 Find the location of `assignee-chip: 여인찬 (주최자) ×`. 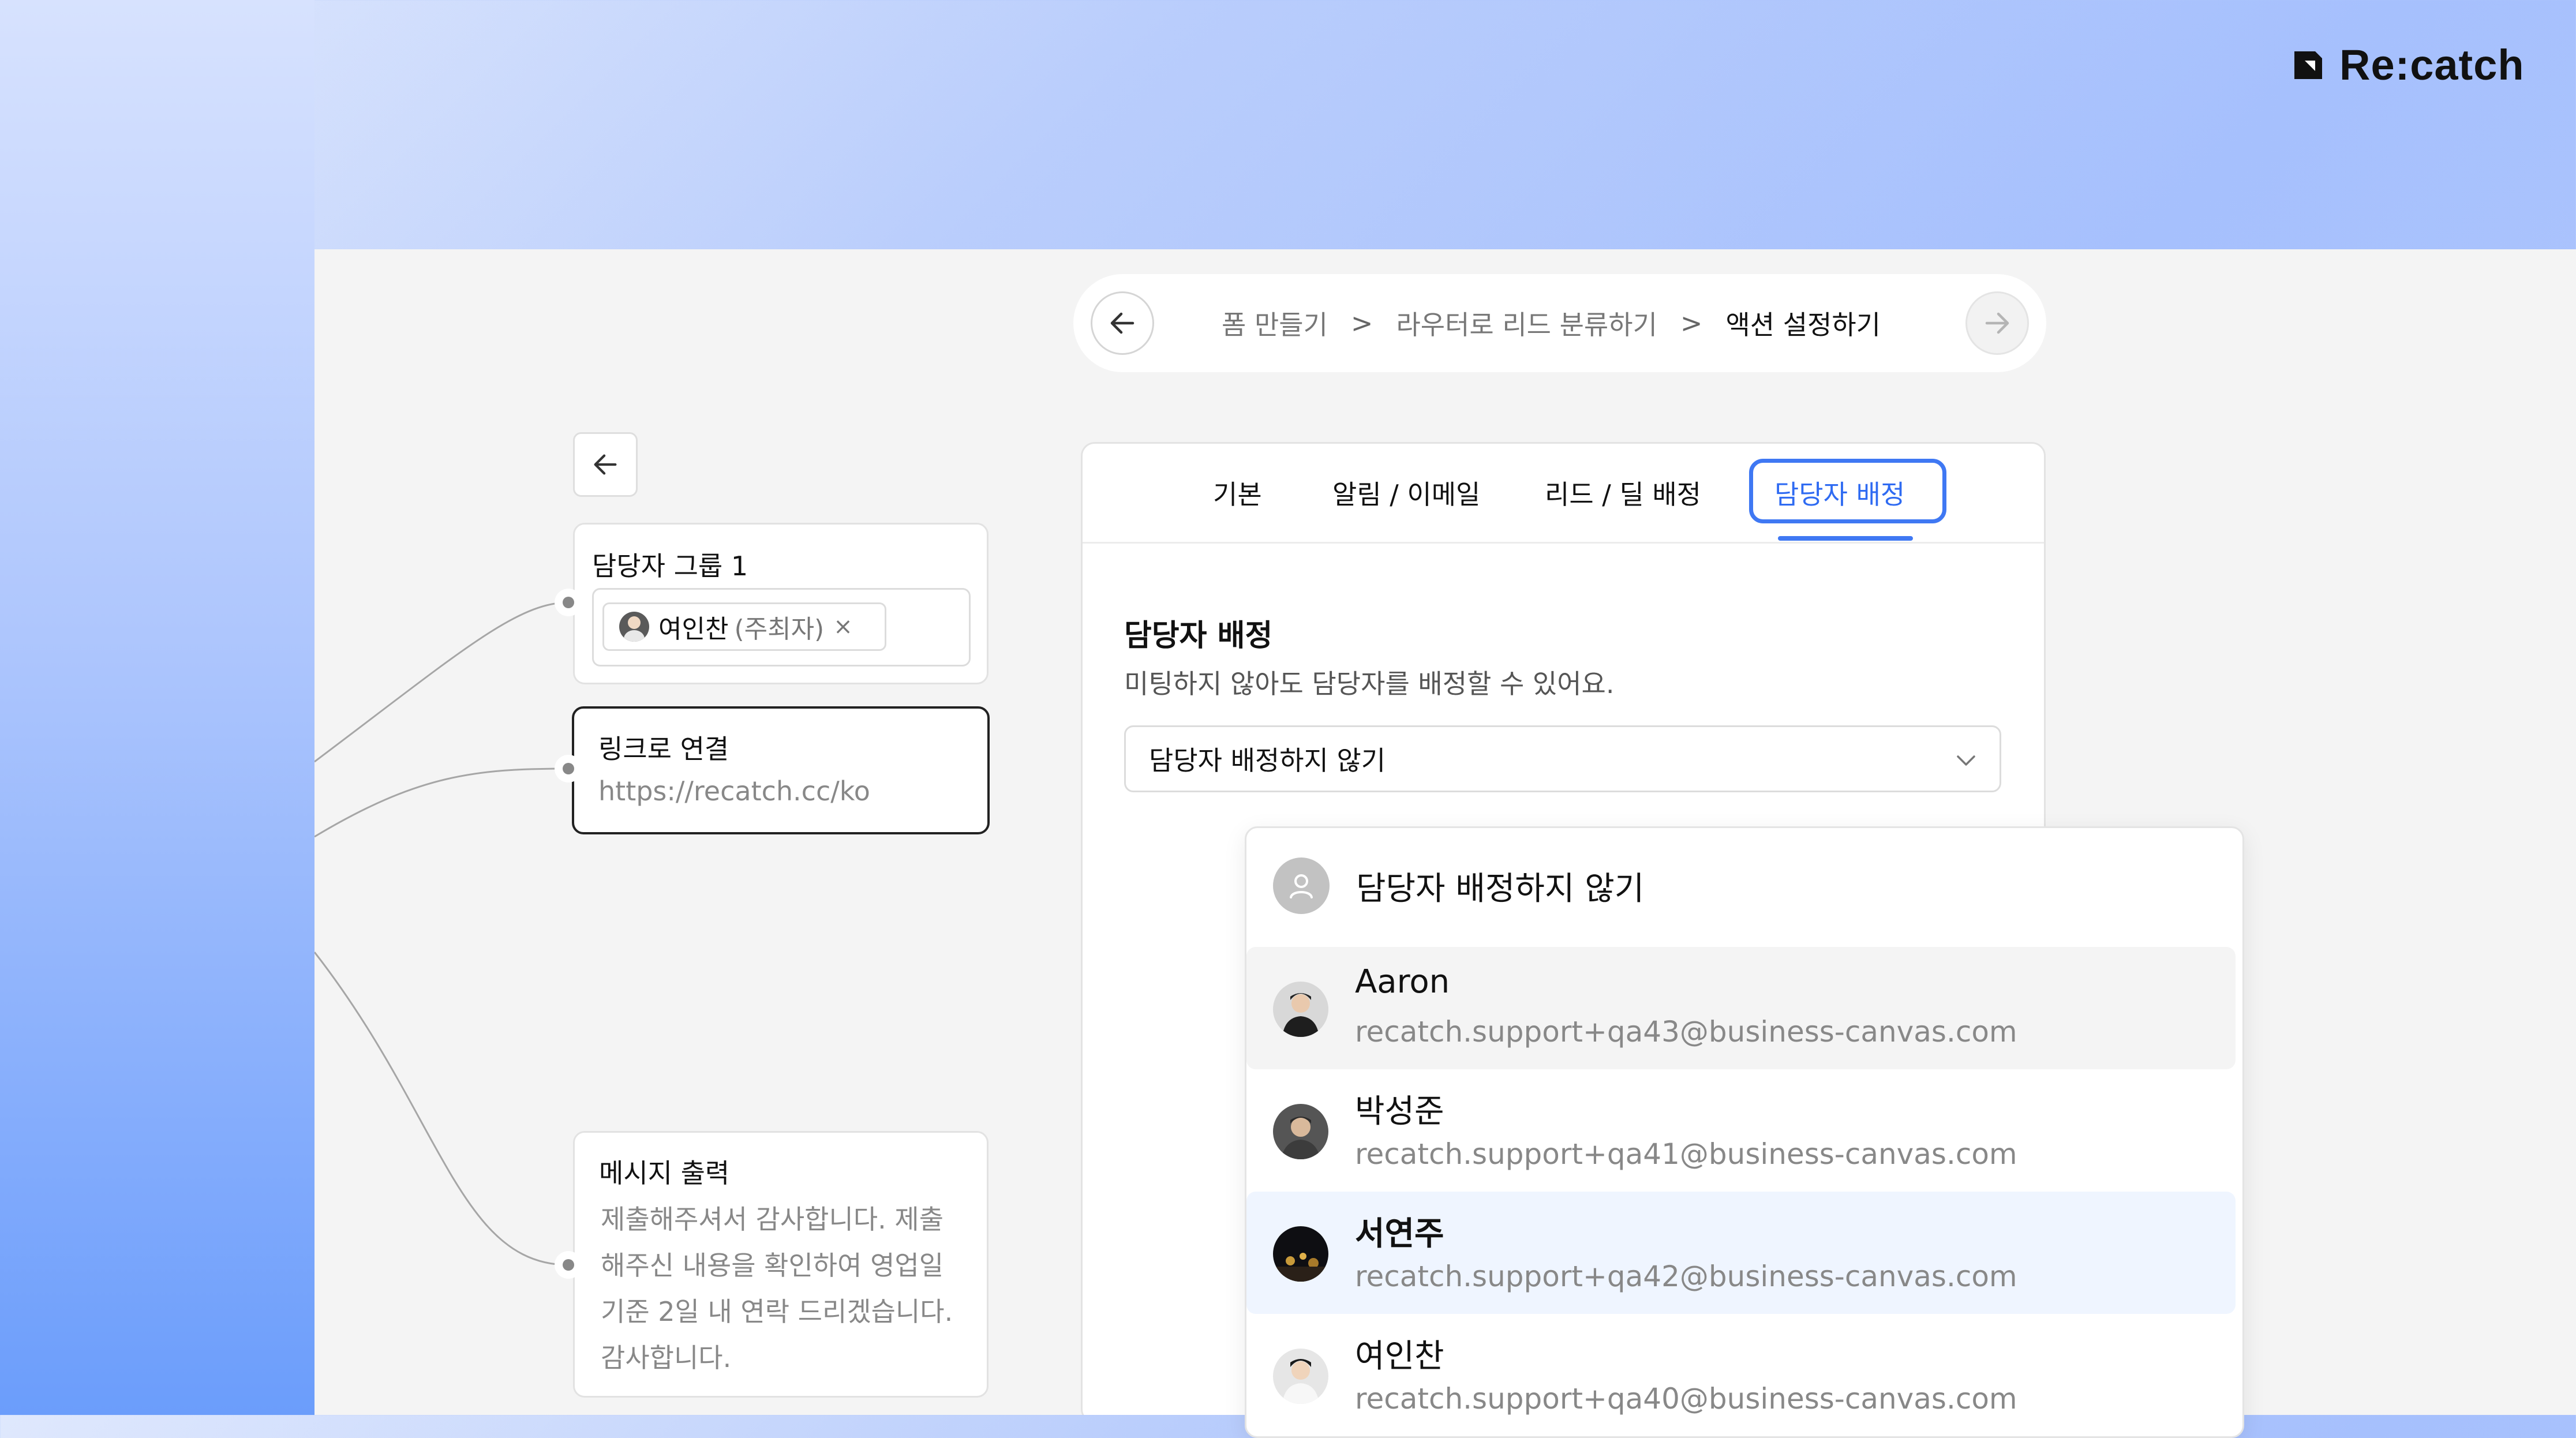

assignee-chip: 여인찬 (주최자) × is located at coordinates (744, 626).